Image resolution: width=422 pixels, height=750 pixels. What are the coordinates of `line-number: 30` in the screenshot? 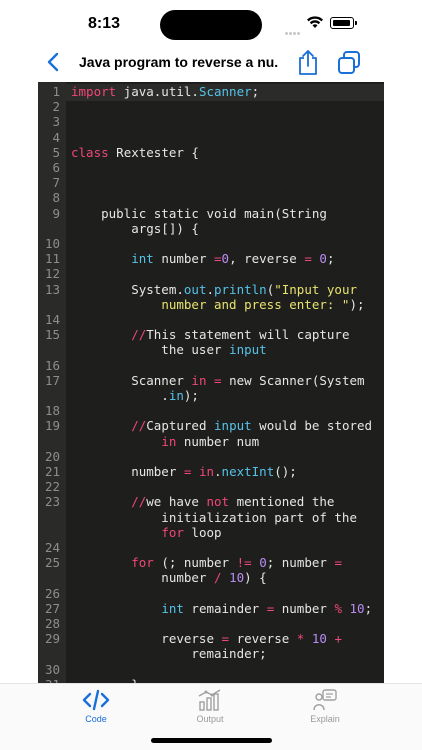 It's located at (52, 669).